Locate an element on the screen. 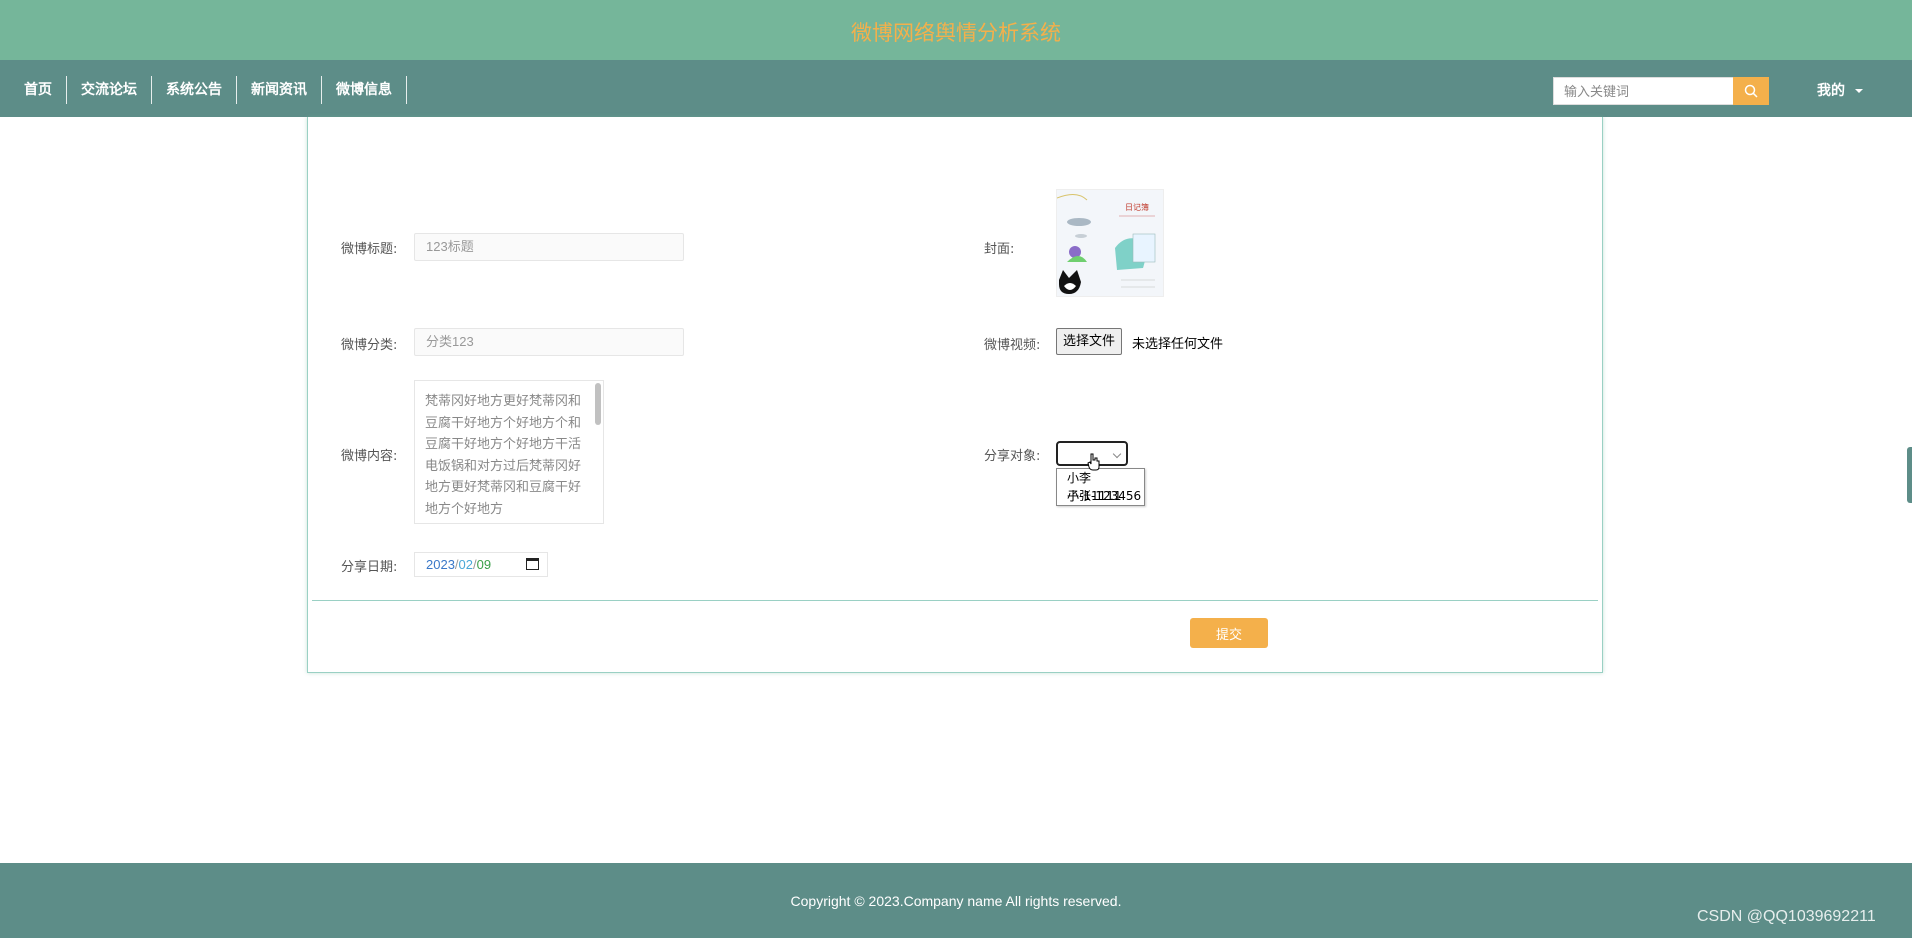  watermark-text: CSDN @QQ1039692211 is located at coordinates (1786, 916).